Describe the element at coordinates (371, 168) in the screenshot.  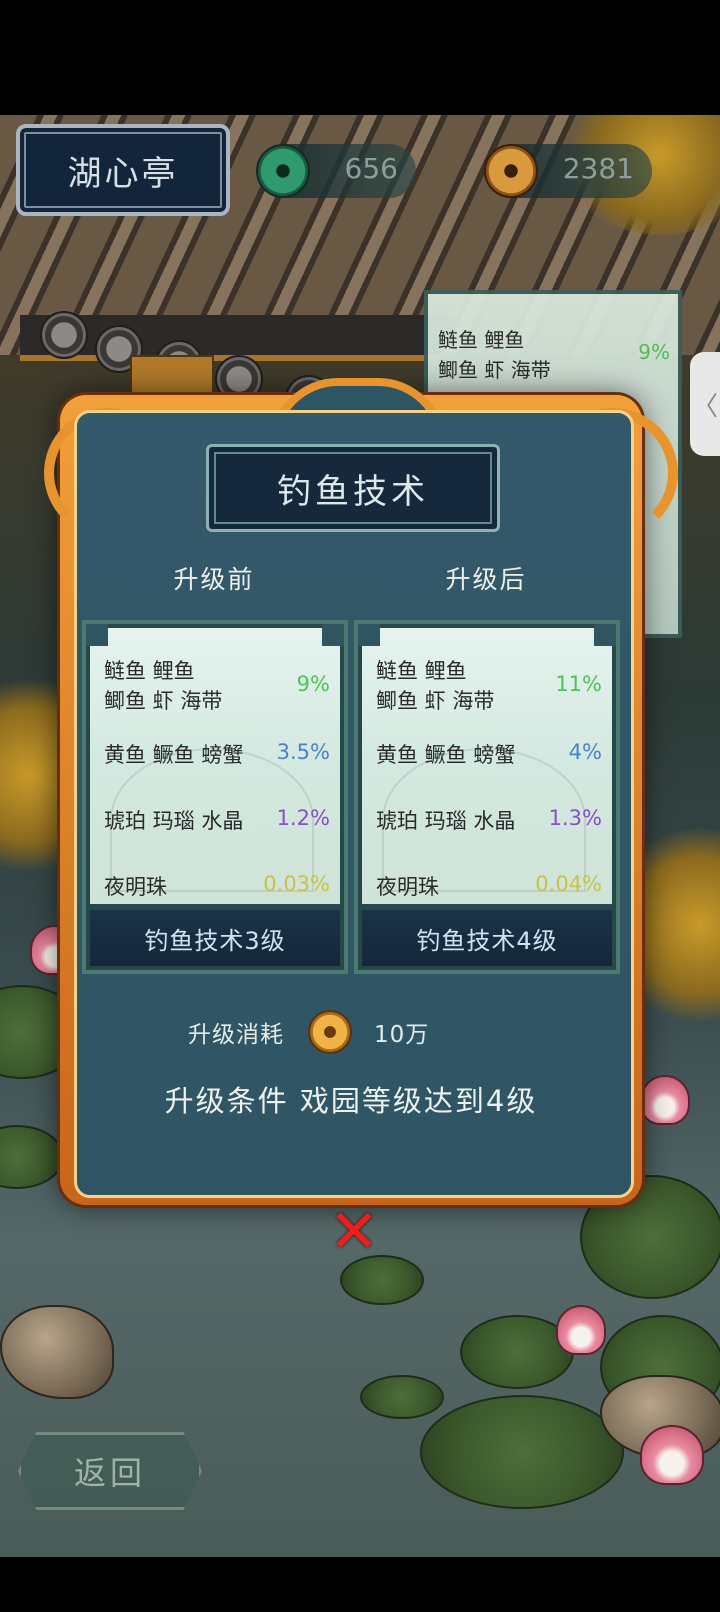
I see `jade-currency-value: 656` at that location.